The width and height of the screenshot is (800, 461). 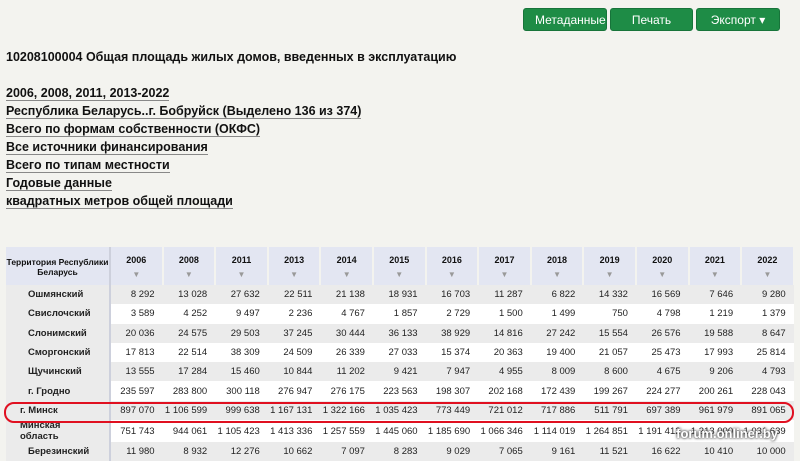 I want to click on table-cell: 1 185 690, so click(x=452, y=431).